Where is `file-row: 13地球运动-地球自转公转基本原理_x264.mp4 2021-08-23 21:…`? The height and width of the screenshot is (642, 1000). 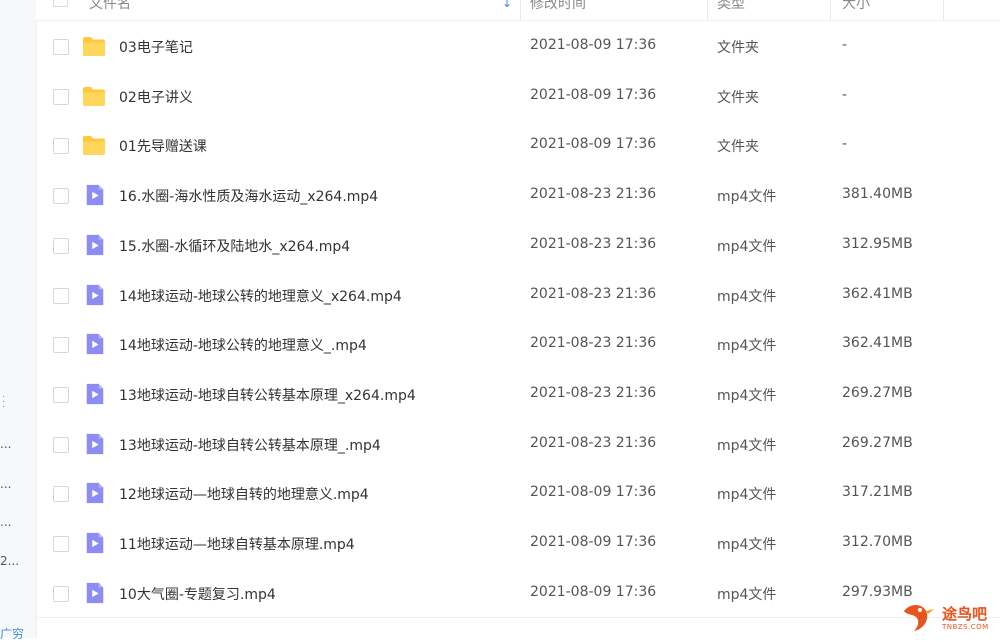 file-row: 13地球运动-地球自转公转基本原理_x264.mp4 2021-08-23 21:… is located at coordinates (518, 394).